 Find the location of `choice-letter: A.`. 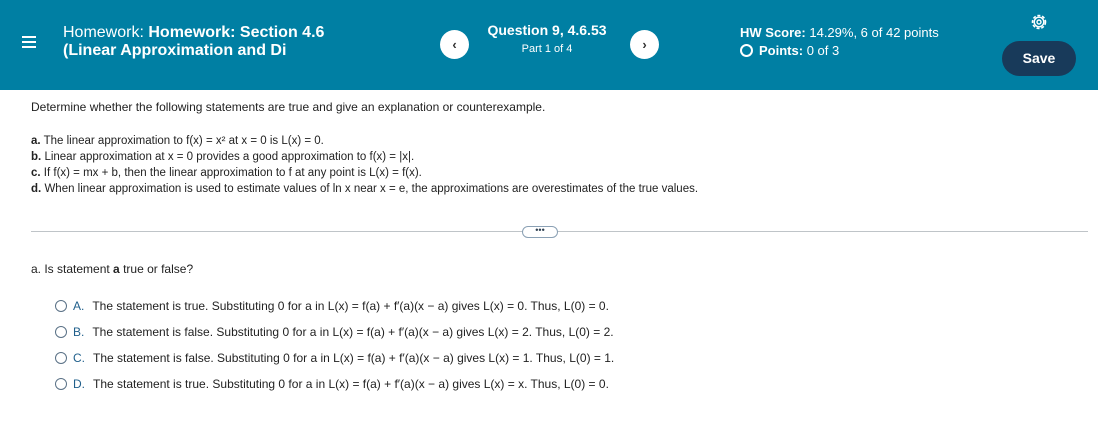

choice-letter: A. is located at coordinates (79, 306).